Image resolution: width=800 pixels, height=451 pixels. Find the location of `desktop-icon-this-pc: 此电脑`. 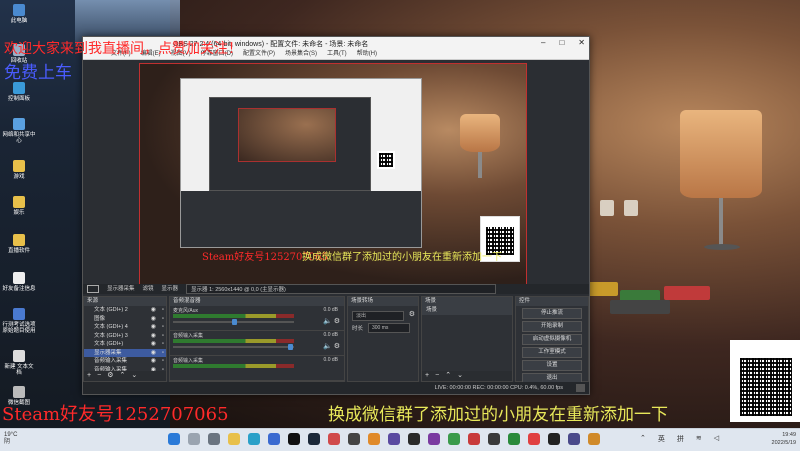

desktop-icon-this-pc: 此电脑 is located at coordinates (19, 14).